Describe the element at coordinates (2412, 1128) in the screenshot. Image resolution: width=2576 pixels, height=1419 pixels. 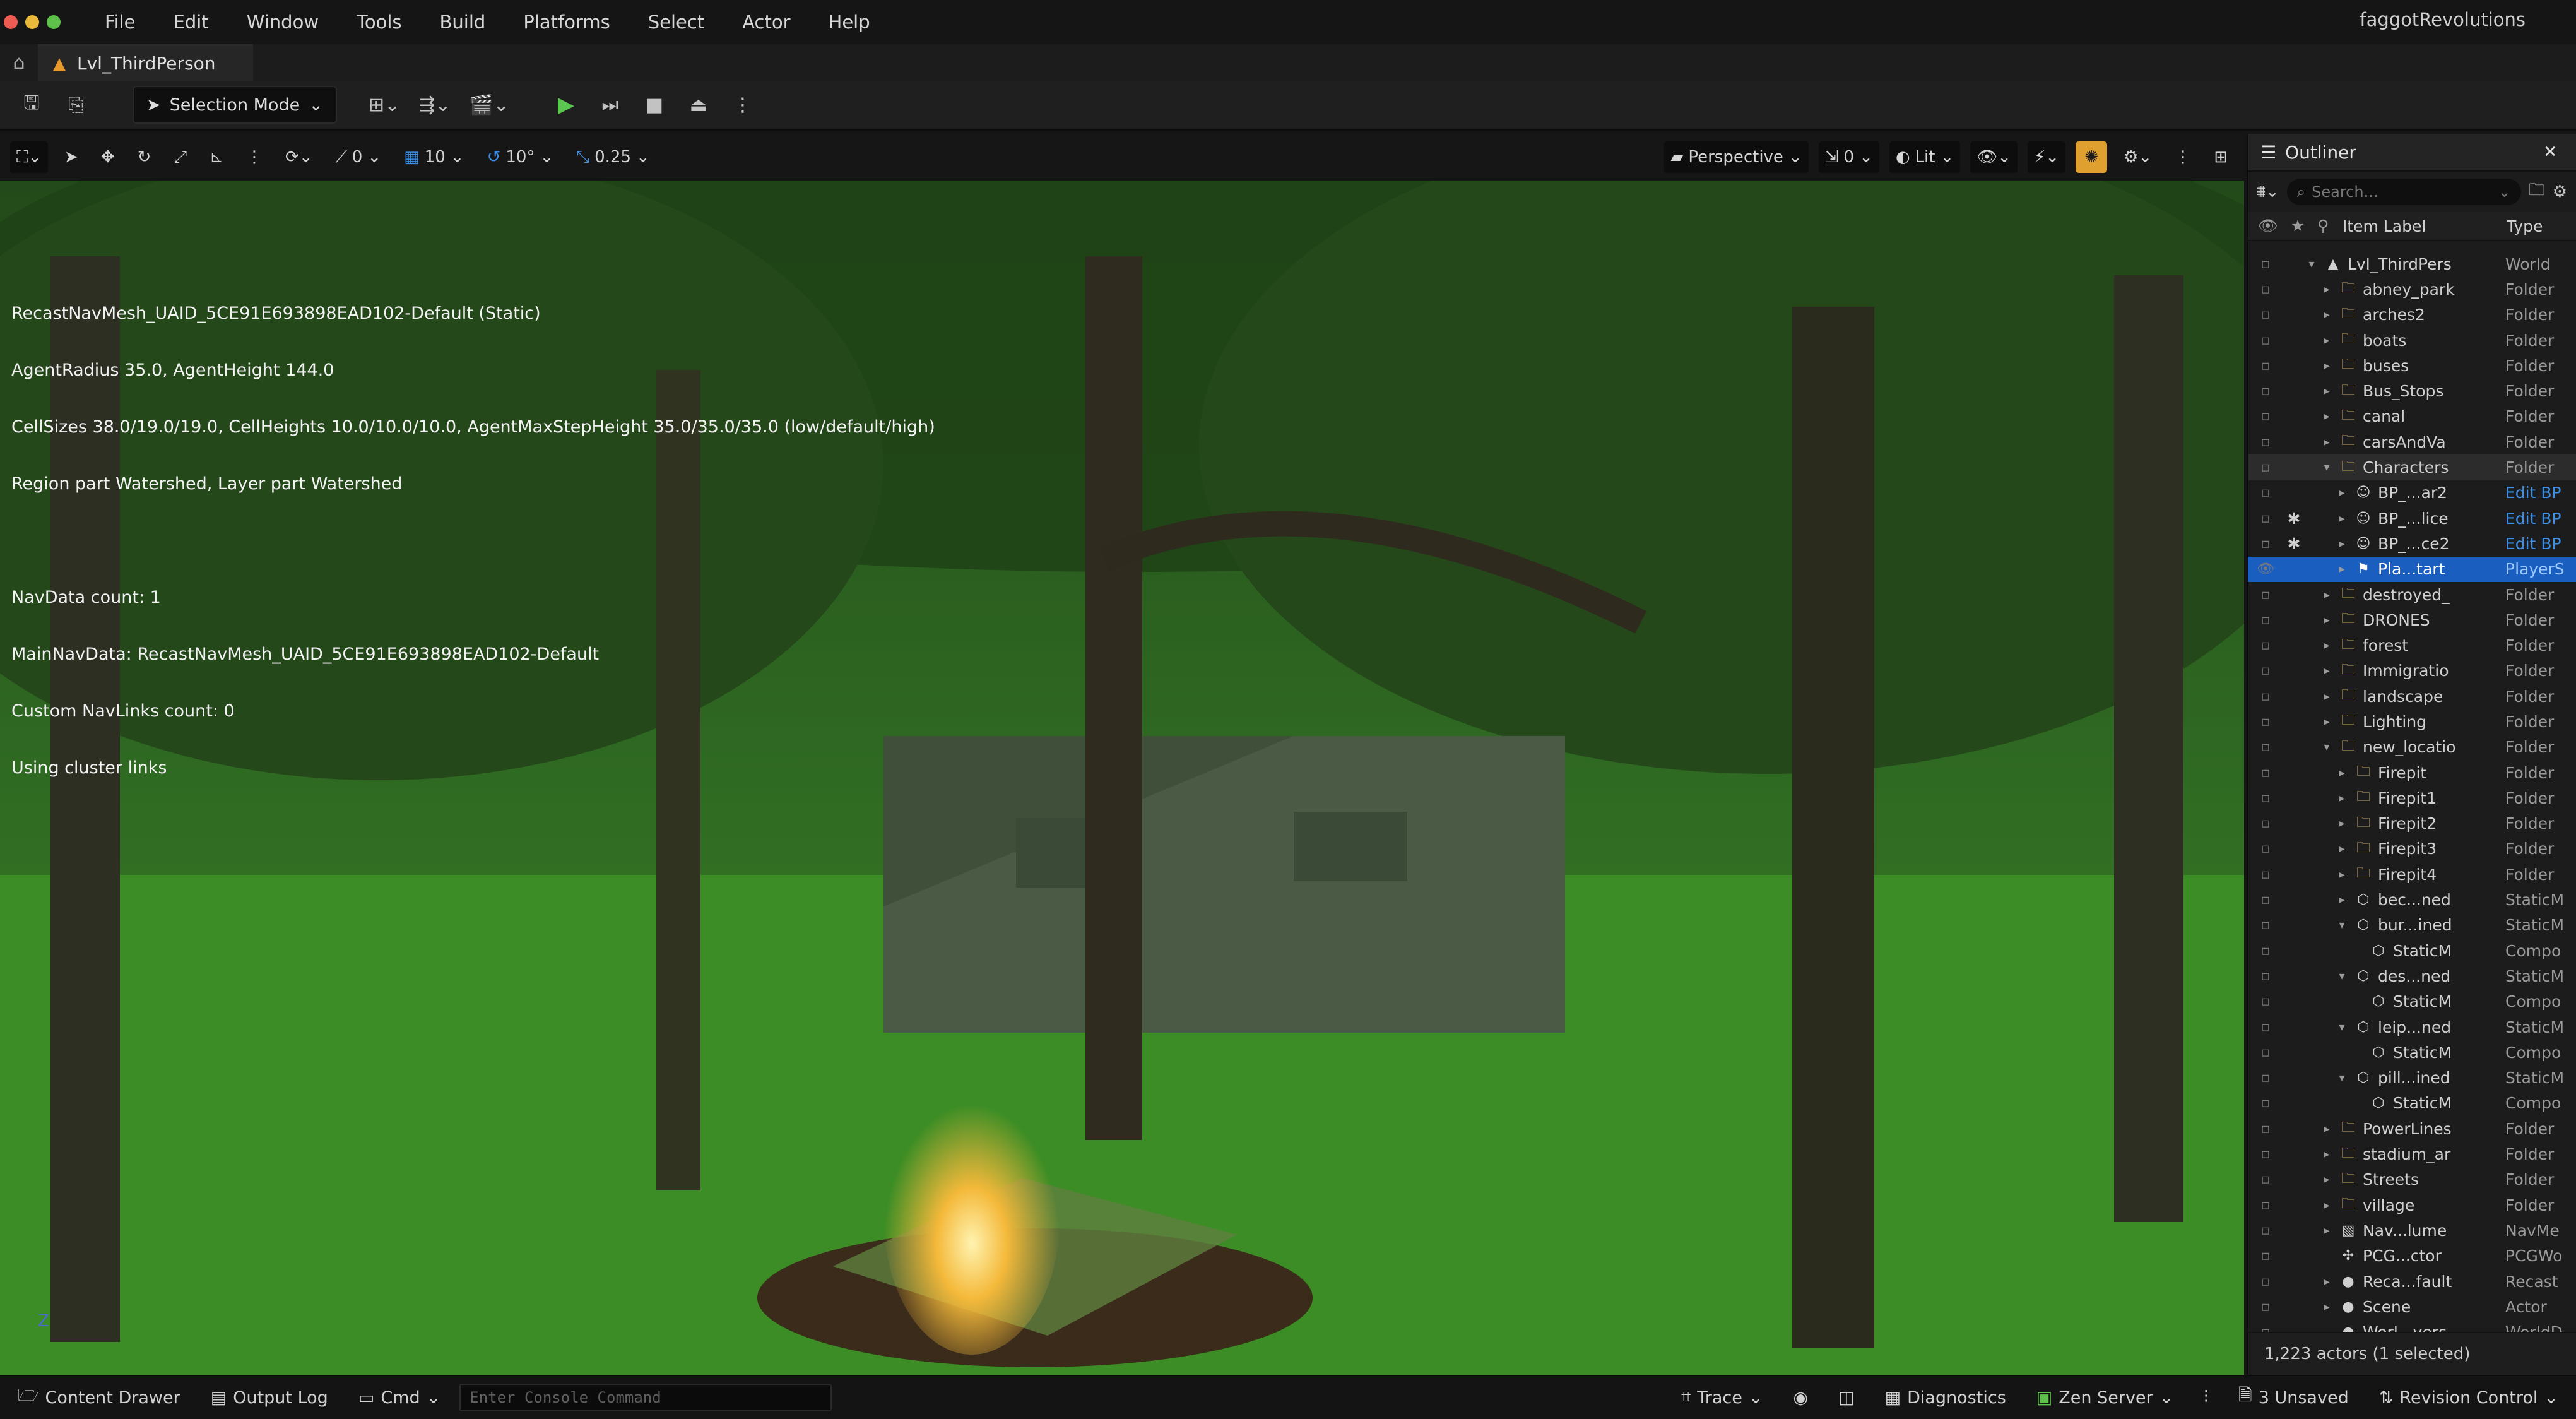
I see `outliner-row: ▫ ▸ 🗀 PowerLines Folder` at that location.